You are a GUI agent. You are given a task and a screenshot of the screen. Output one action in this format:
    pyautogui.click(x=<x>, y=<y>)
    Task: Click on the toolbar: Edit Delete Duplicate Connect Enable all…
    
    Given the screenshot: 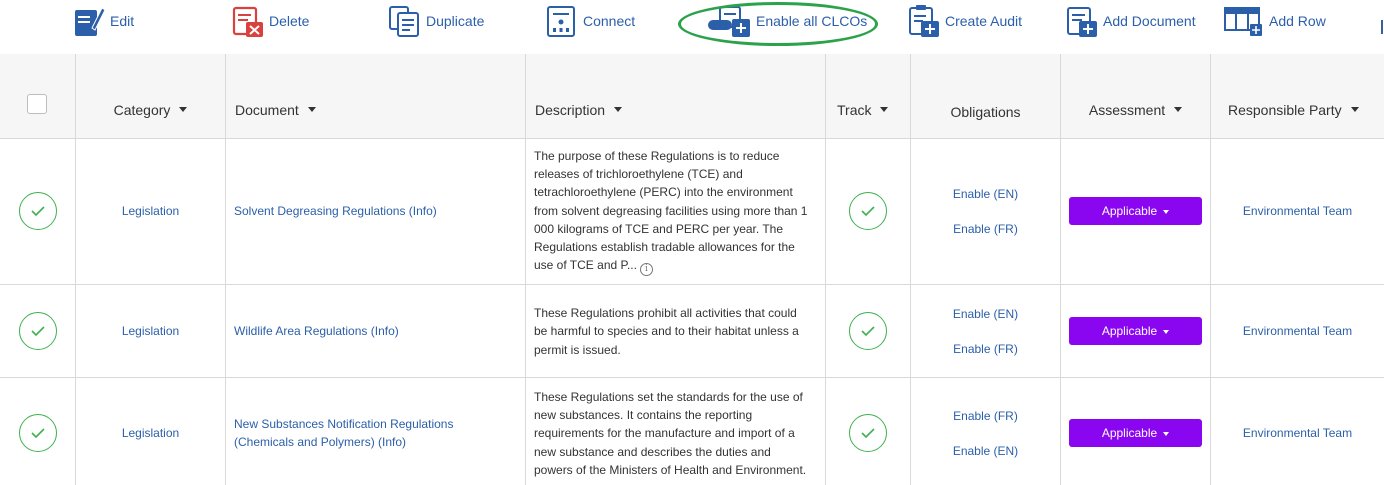 What is the action you would take?
    pyautogui.click(x=692, y=27)
    